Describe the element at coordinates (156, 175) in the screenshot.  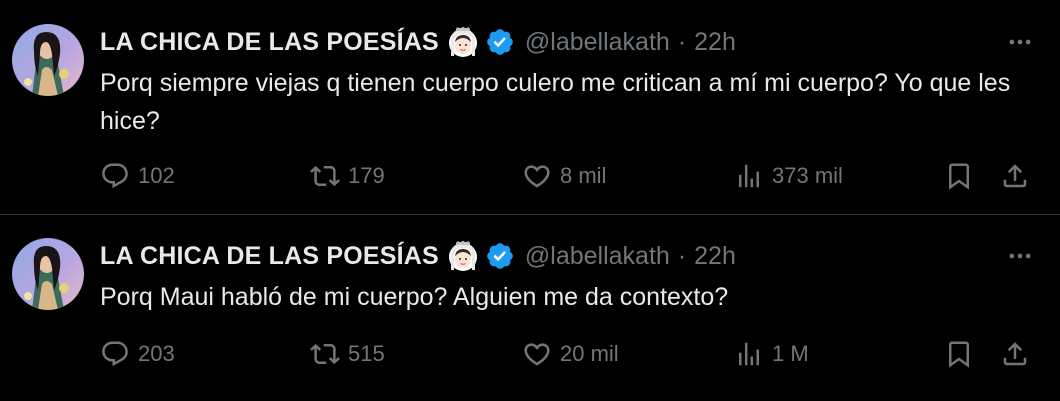
I see `reply-count: 102` at that location.